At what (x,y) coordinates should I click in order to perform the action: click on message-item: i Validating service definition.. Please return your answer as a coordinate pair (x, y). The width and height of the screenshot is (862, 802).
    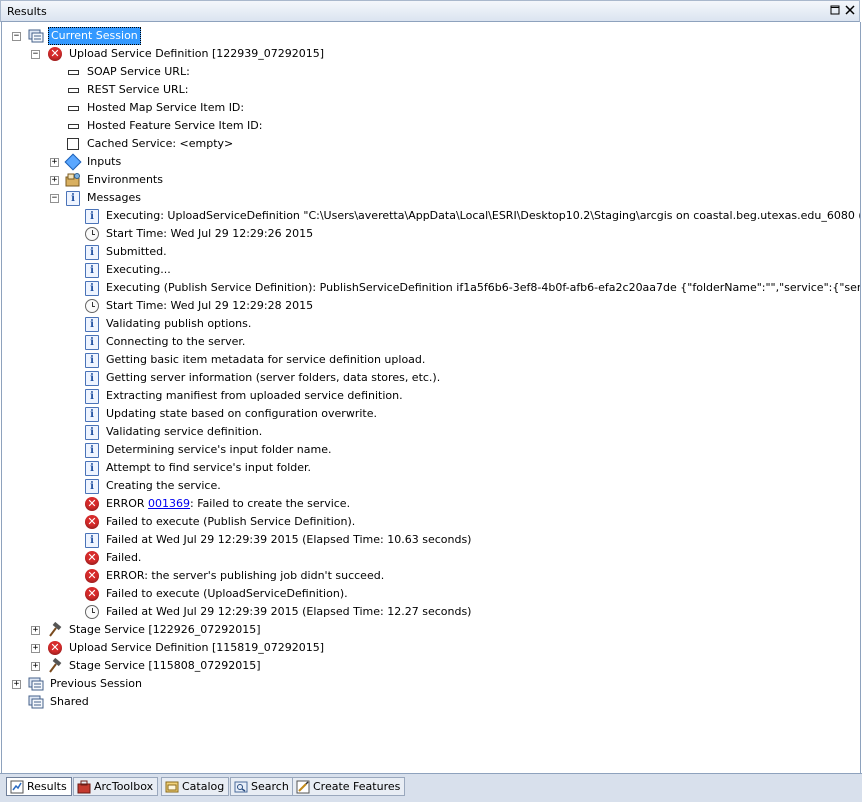
    Looking at the image, I should click on (174, 432).